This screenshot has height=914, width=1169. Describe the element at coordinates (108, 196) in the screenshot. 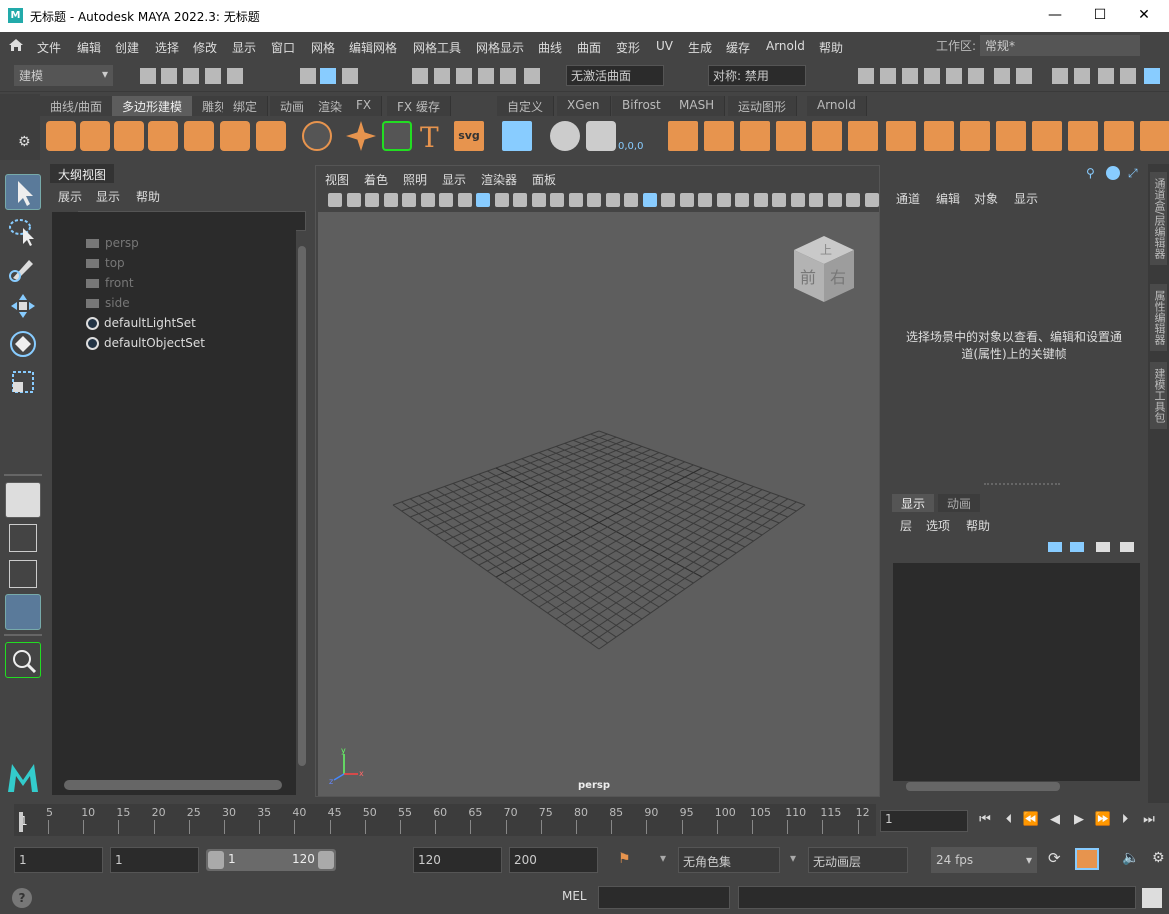

I see `outliner-menu-1: 显示` at that location.